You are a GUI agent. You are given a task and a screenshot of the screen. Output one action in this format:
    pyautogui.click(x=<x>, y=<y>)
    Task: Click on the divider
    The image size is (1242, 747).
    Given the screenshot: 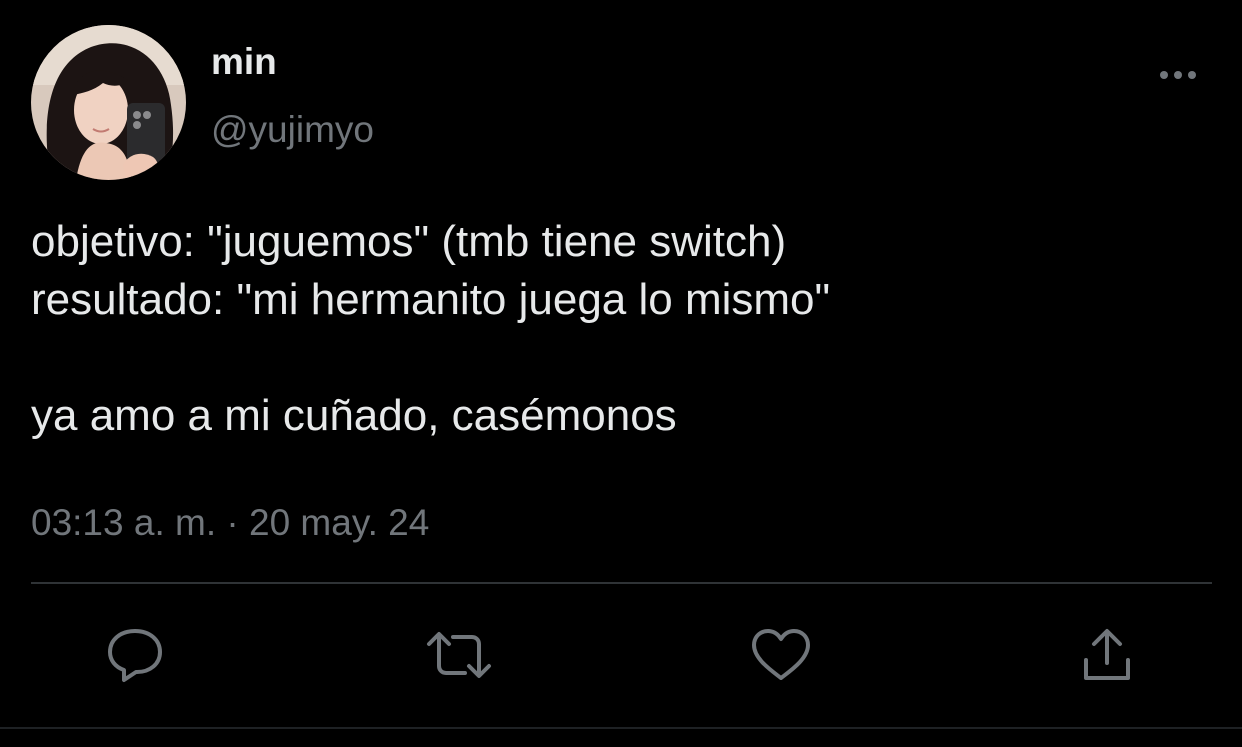 What is the action you would take?
    pyautogui.click(x=621, y=583)
    